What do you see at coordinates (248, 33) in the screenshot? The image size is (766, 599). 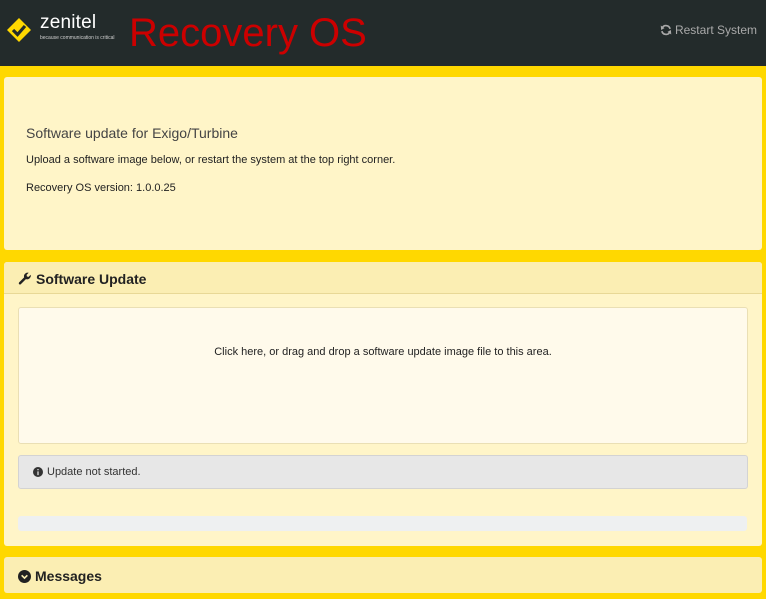 I see `page-title: Recovery OS` at bounding box center [248, 33].